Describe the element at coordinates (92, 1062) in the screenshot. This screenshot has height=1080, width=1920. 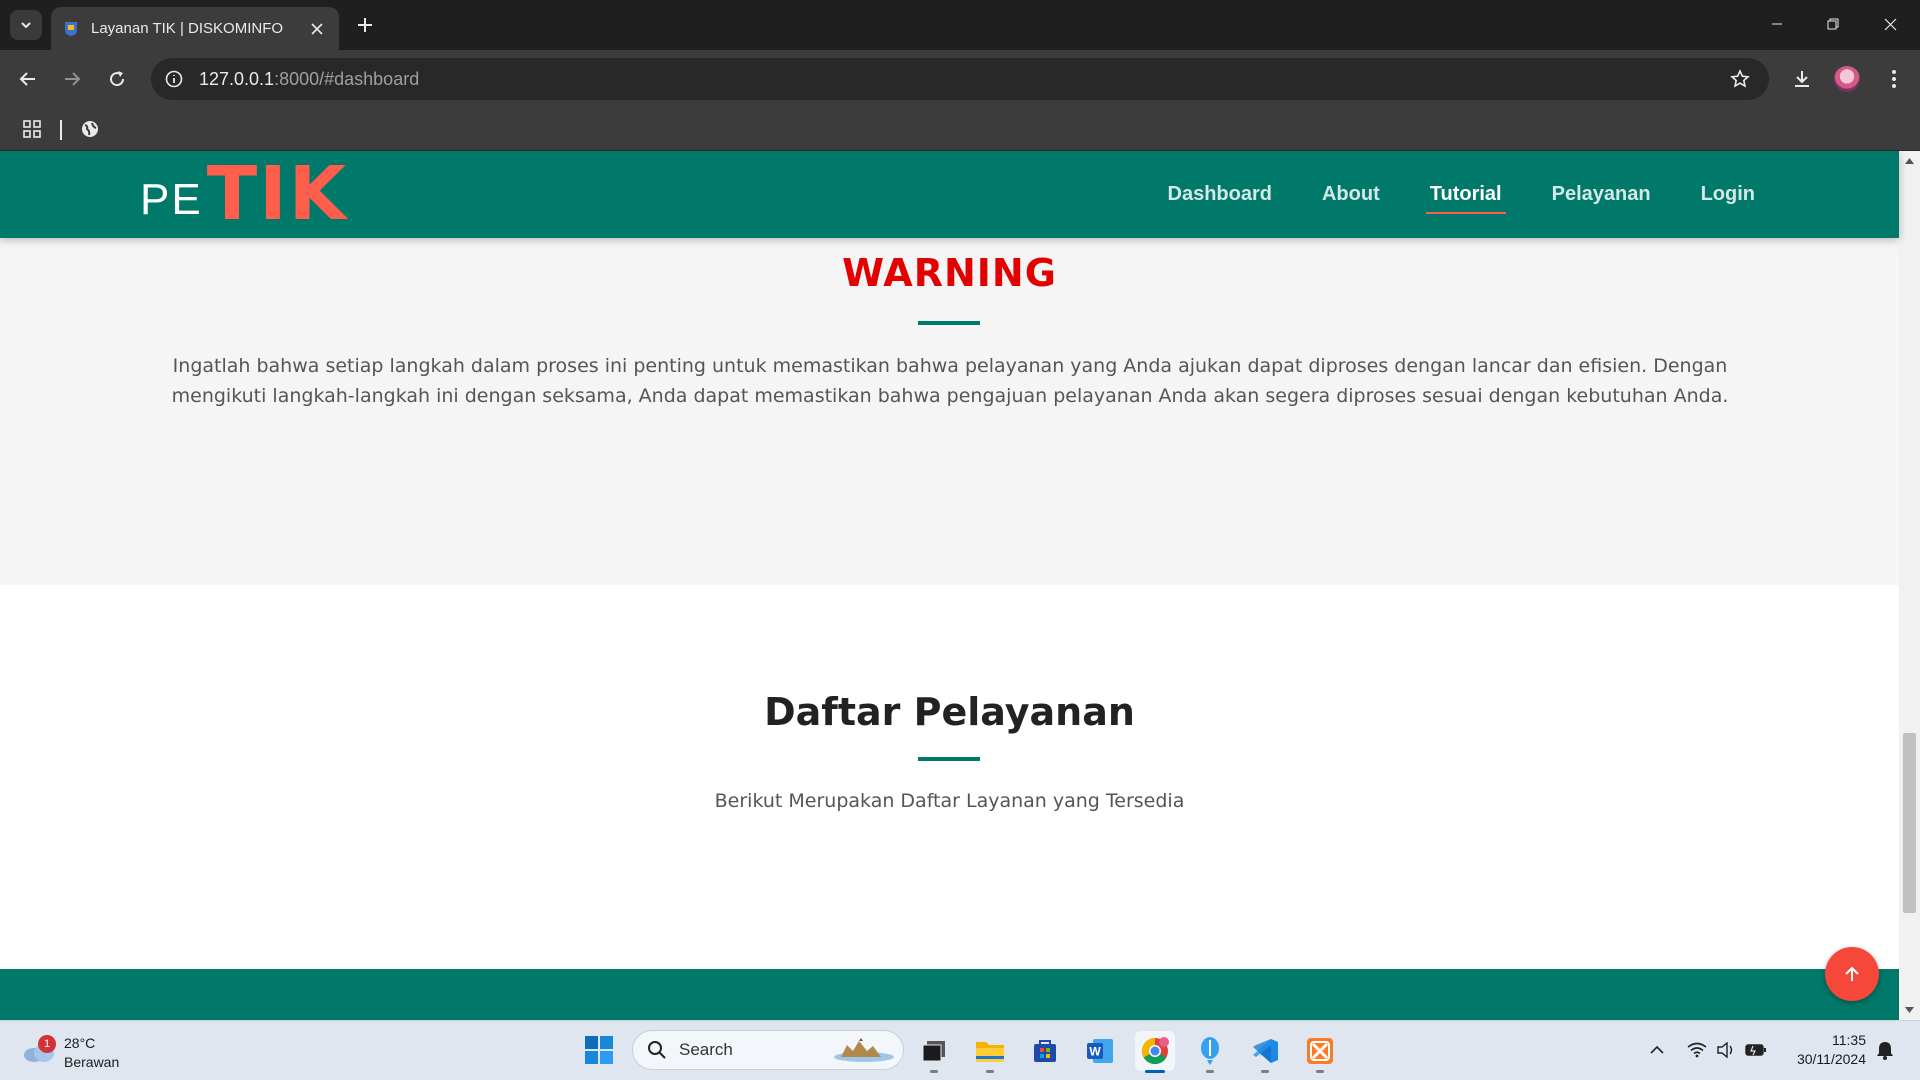
I see `weather-desc: Berawan` at that location.